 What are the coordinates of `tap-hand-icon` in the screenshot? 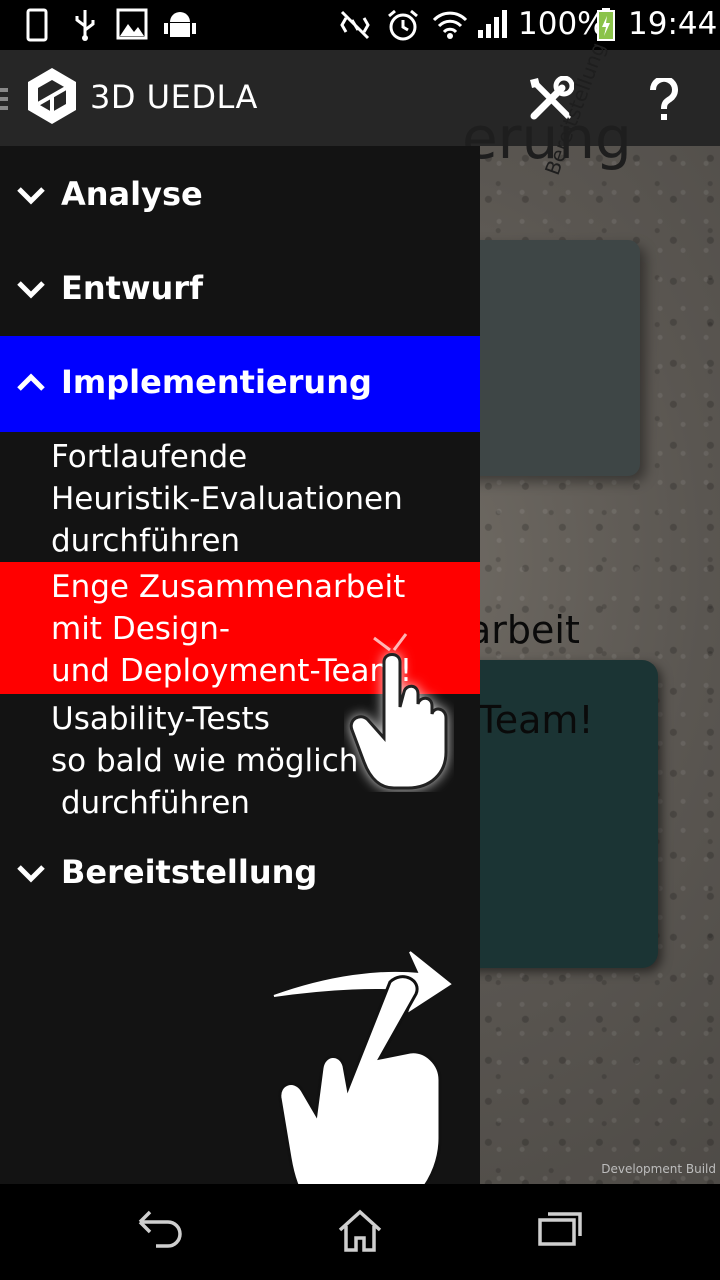 It's located at (398, 711).